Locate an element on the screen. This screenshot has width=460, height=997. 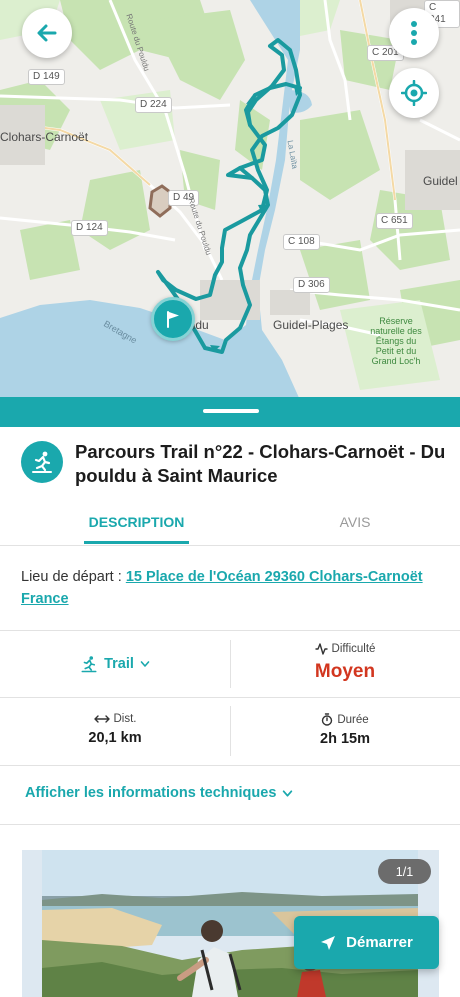
town-label-guidel: Guidel is located at coordinates (440, 181).